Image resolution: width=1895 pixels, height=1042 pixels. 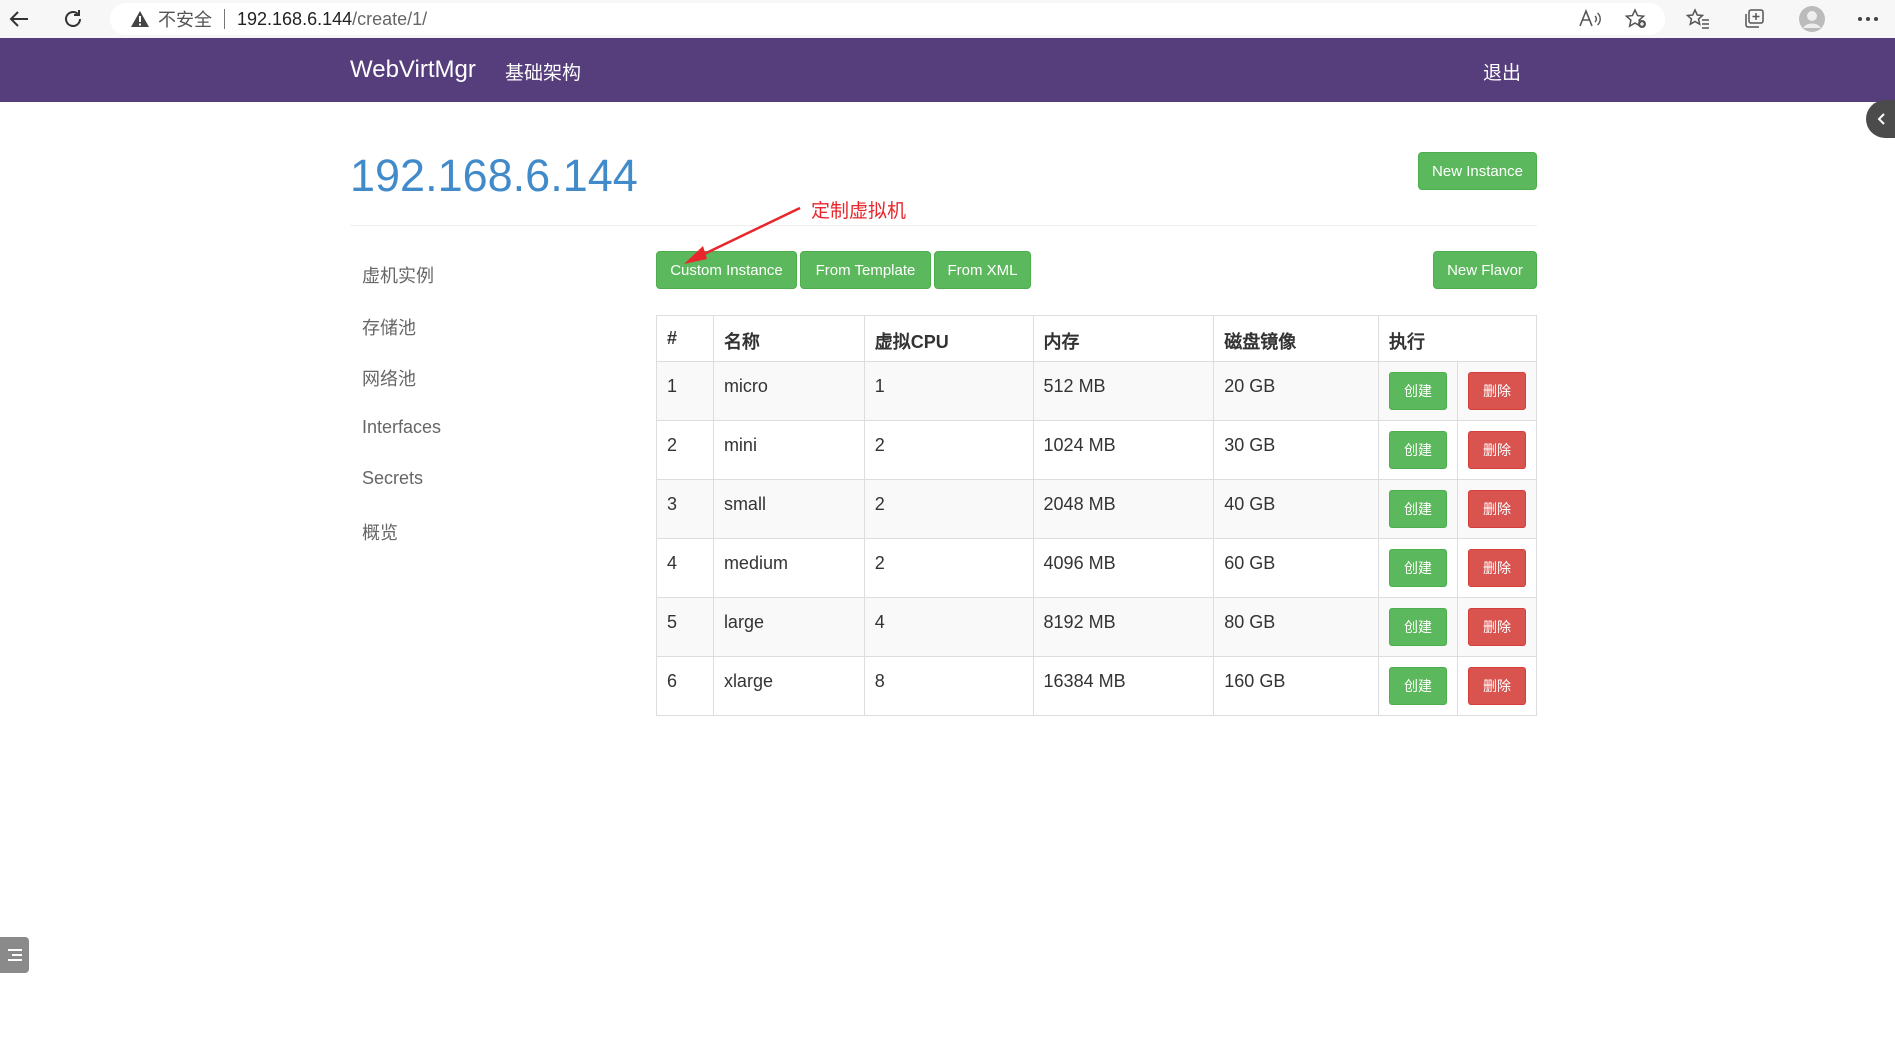 What do you see at coordinates (224, 19) in the screenshot?
I see `address-separator` at bounding box center [224, 19].